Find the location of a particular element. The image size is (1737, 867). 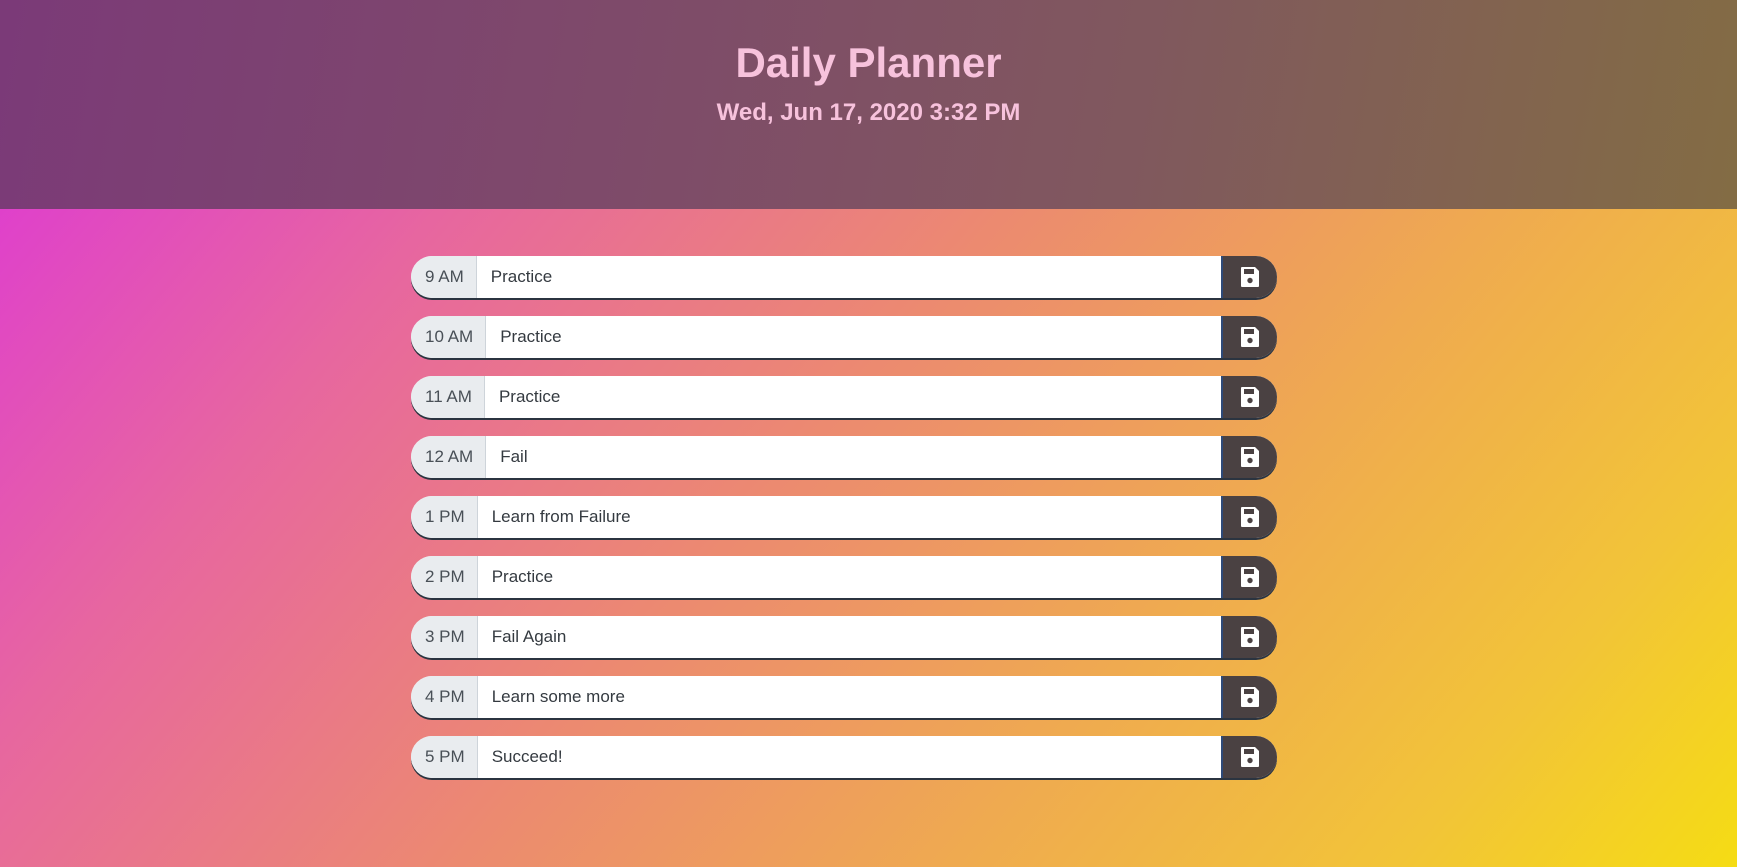

hour-label: 5 PM is located at coordinates (444, 757).